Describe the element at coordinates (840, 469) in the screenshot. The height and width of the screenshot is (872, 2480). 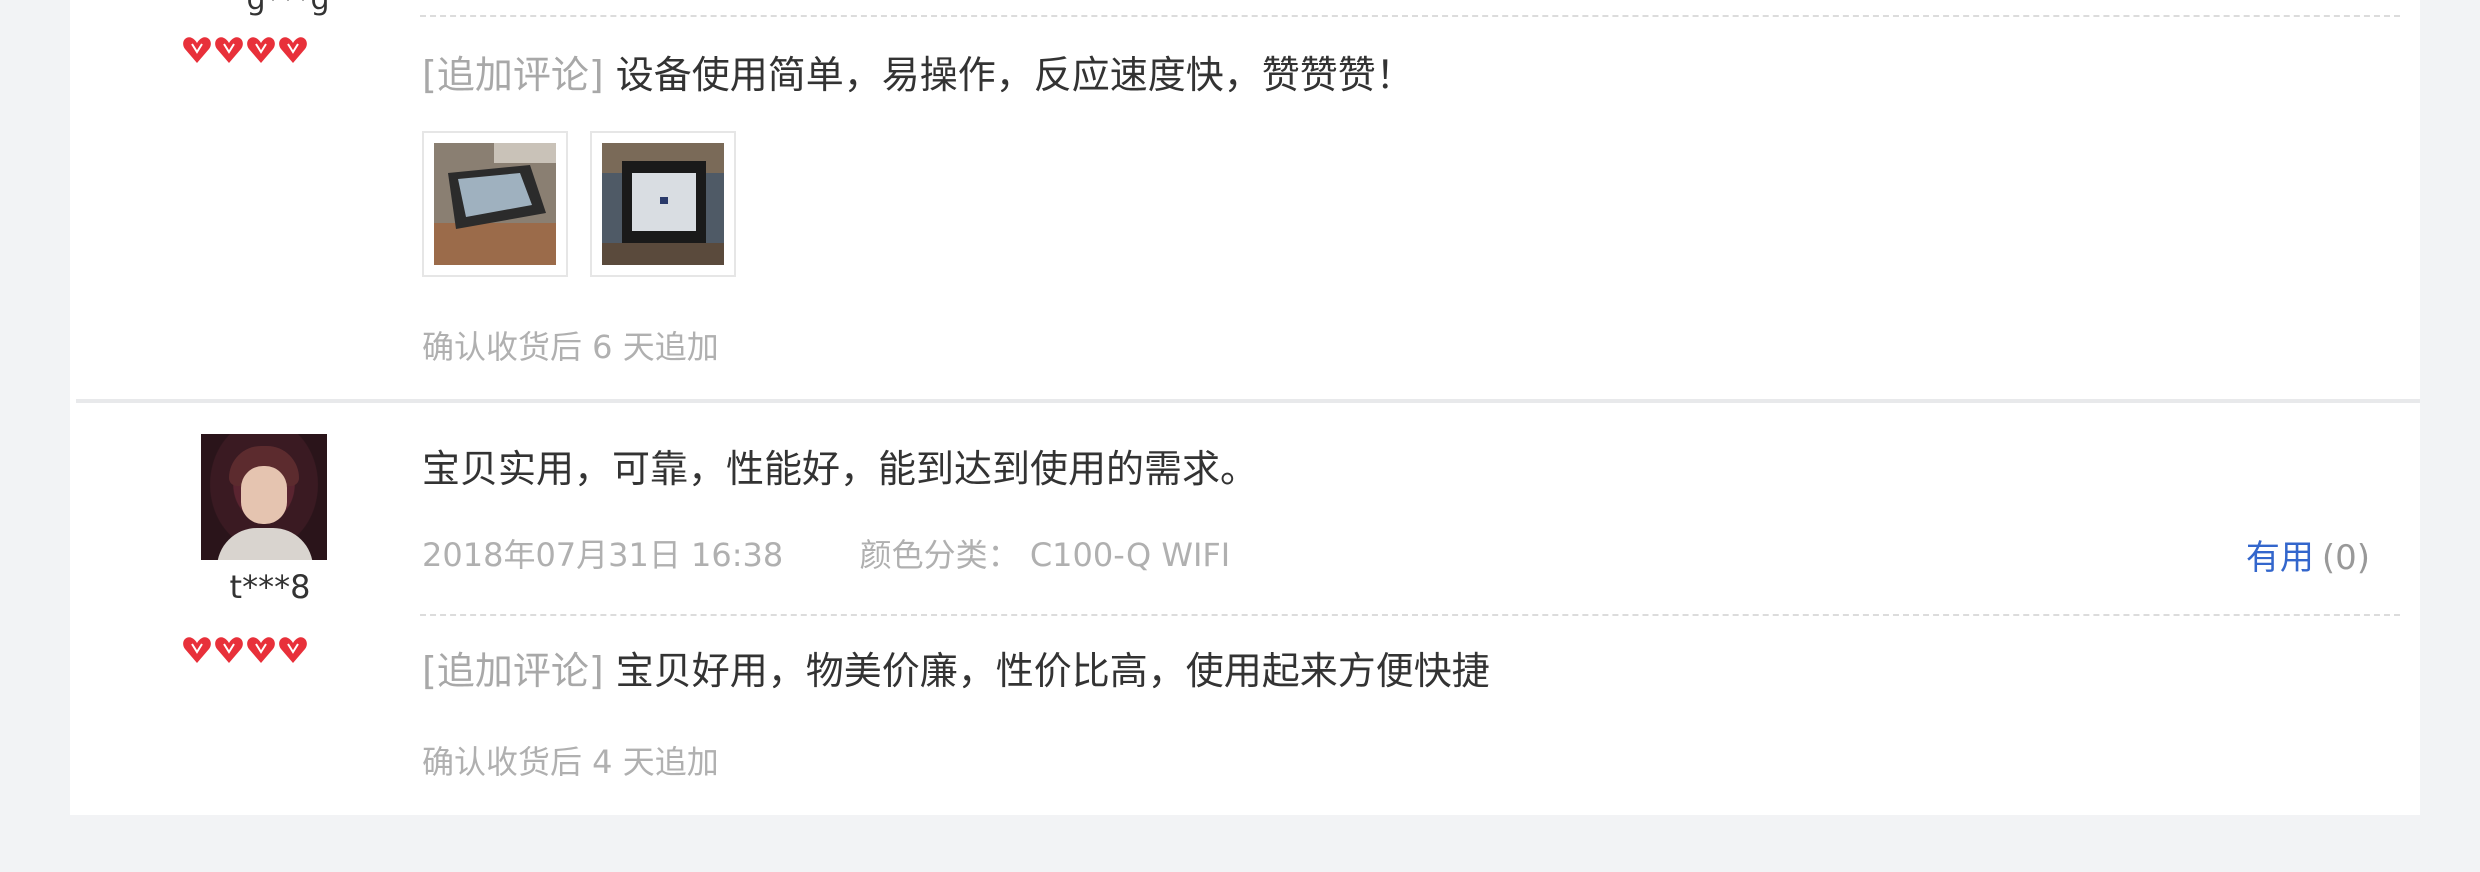
I see `review-text: 宝贝实用，可靠，性能好，能到达到使用的需求。` at that location.